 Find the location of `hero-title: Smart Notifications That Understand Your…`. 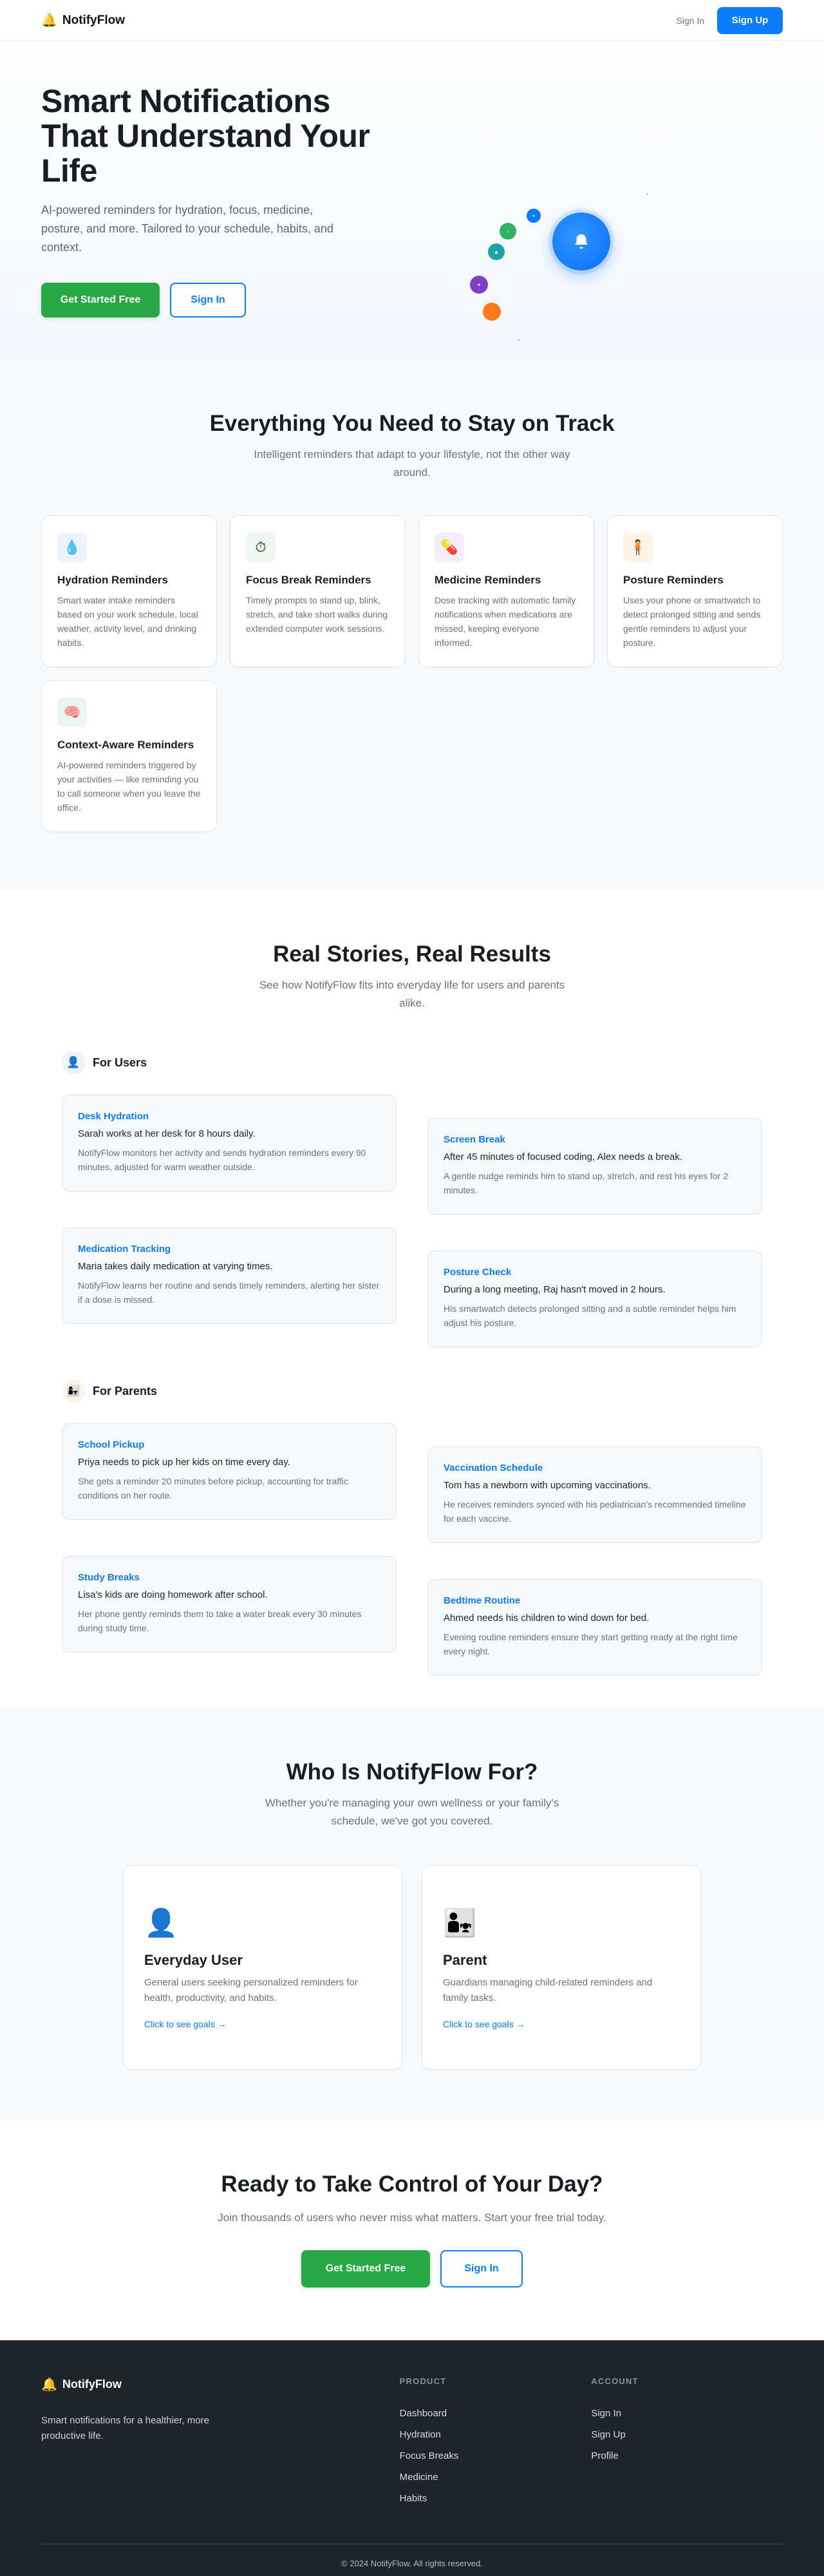

hero-title: Smart Notifications That Understand Your… is located at coordinates (205, 136).